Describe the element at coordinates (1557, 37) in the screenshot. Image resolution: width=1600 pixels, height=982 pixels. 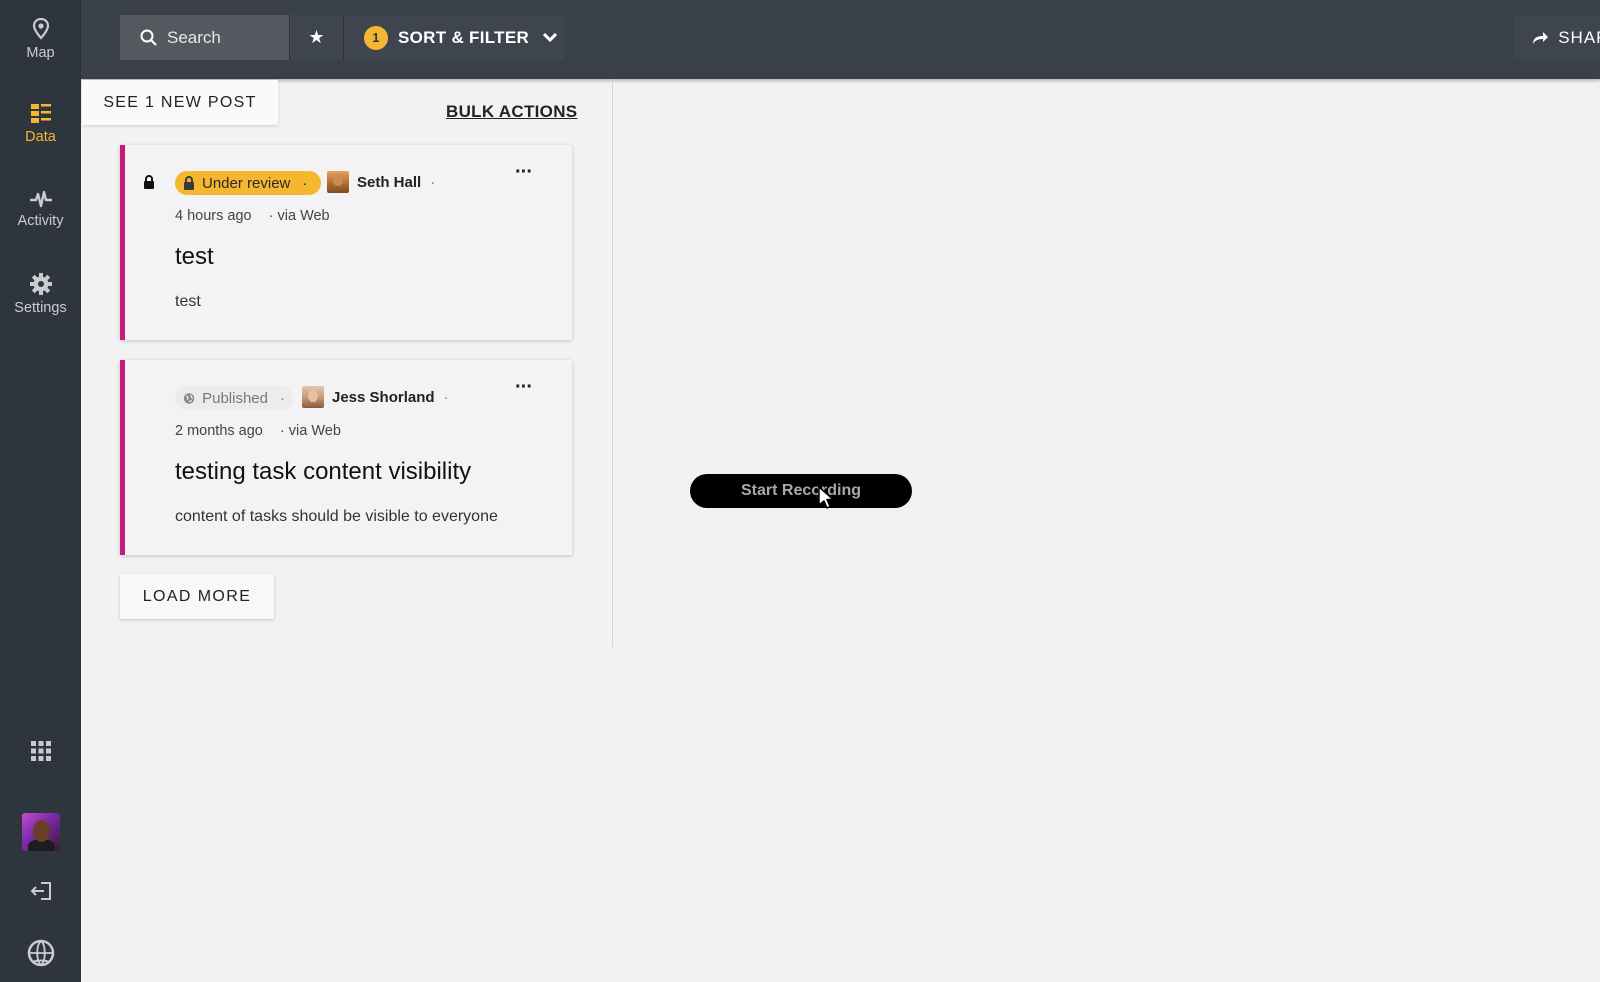
I see `share-button: SHARE` at that location.